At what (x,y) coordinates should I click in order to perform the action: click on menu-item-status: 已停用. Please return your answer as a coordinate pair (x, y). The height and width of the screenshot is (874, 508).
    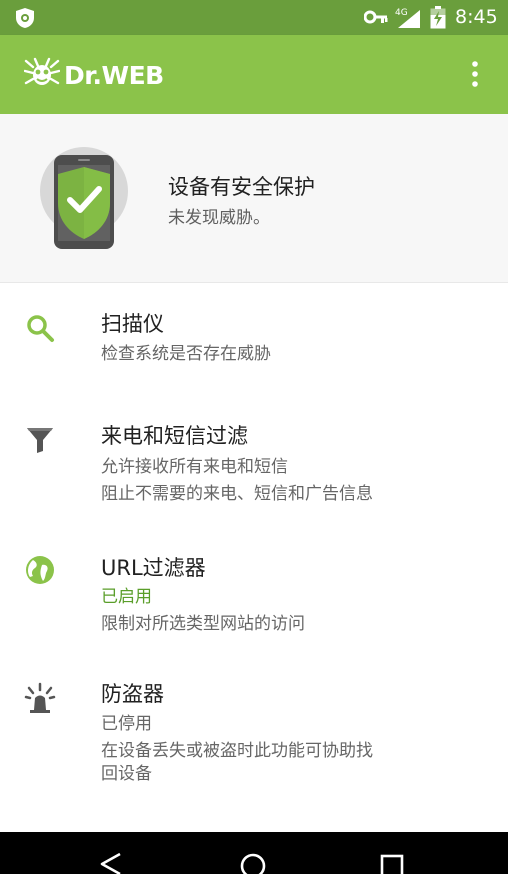
    Looking at the image, I should click on (126, 724).